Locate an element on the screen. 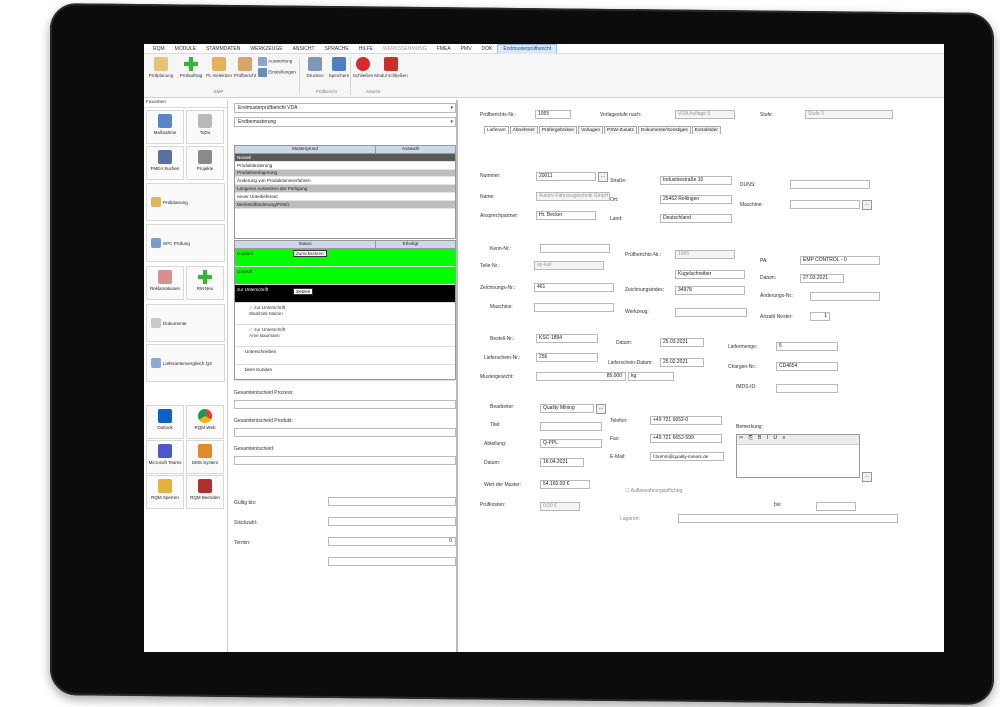 The height and width of the screenshot is (707, 1000). aend-input is located at coordinates (845, 296).